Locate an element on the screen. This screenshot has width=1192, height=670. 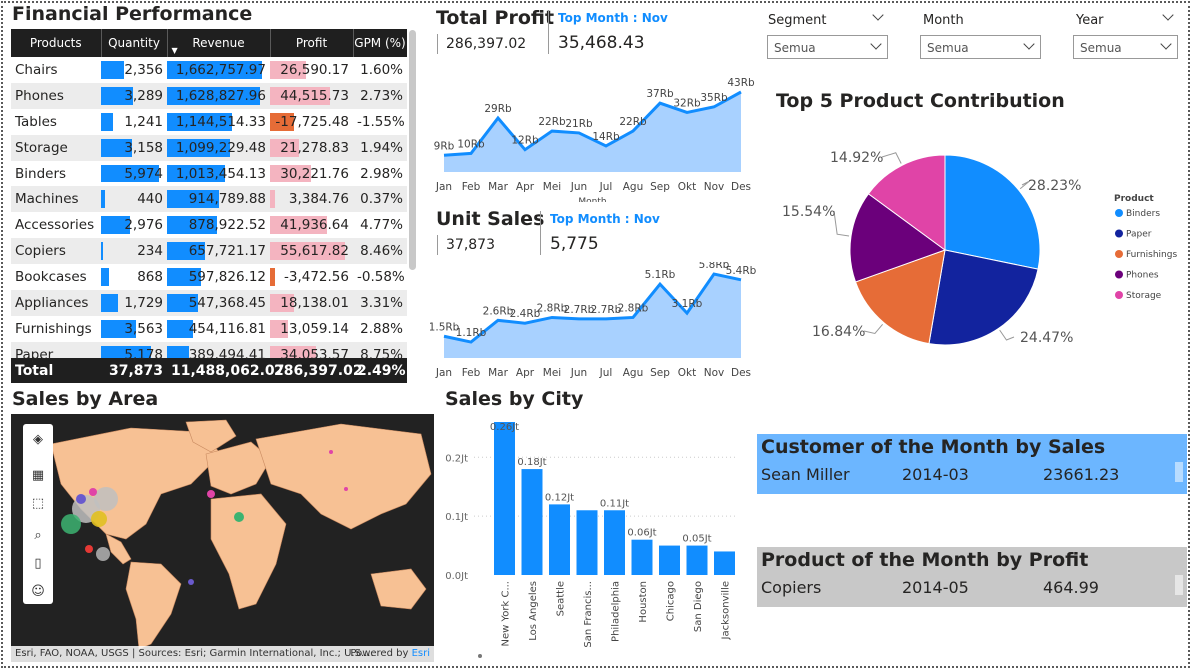
month-dropdown: Semua is located at coordinates (980, 47).